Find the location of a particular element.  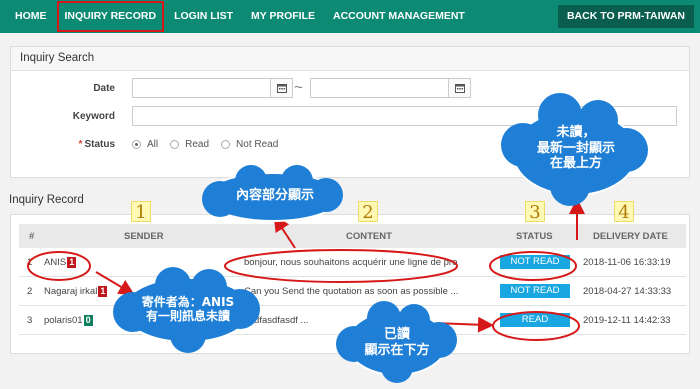

cloud-read-text: 已讀 顯示在下方 is located at coordinates (397, 342).